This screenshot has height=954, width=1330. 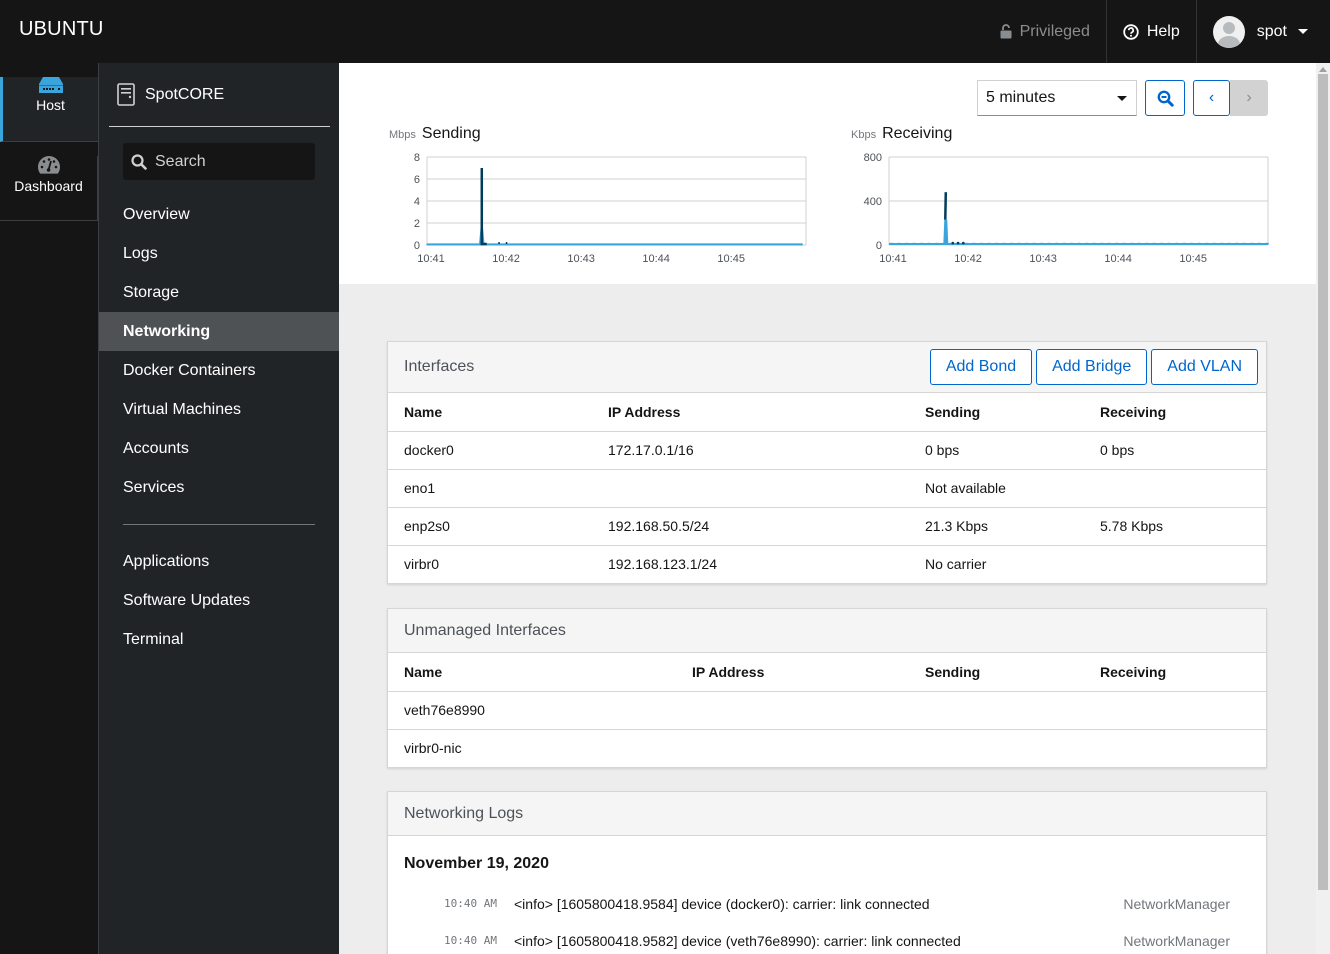 What do you see at coordinates (219, 639) in the screenshot?
I see `sidebar-item-terminal: Terminal` at bounding box center [219, 639].